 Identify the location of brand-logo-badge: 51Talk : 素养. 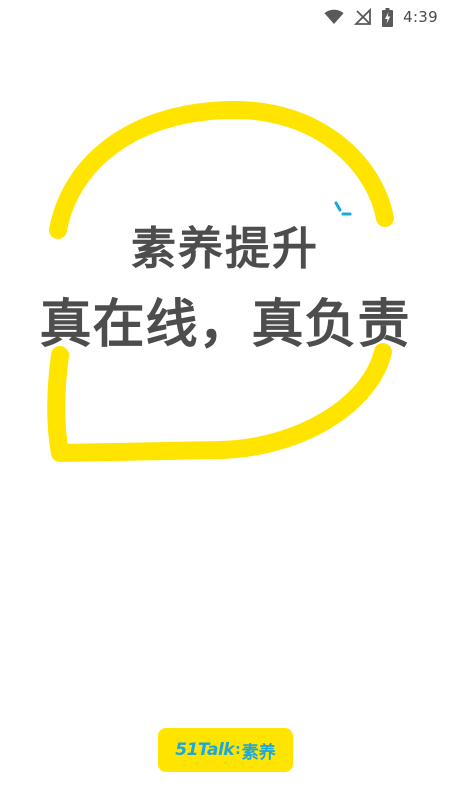
(225, 750).